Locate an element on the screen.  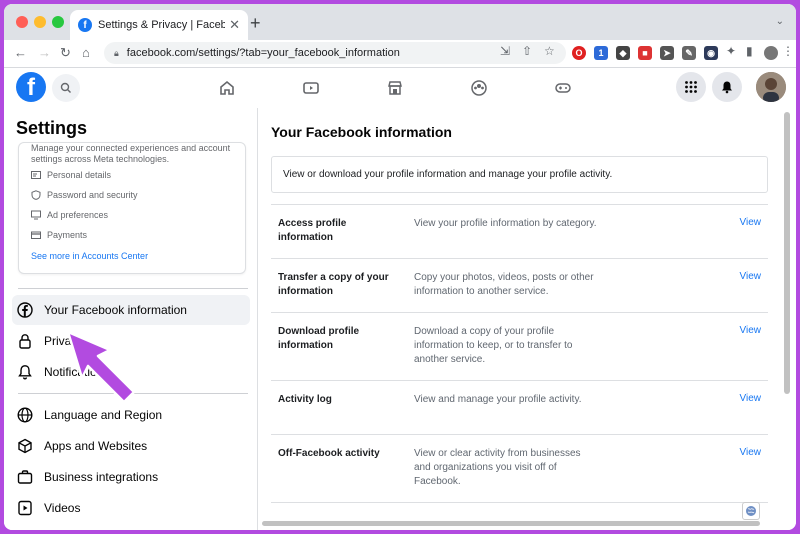
extension-pen-icon: ✎ is located at coordinates (689, 53).